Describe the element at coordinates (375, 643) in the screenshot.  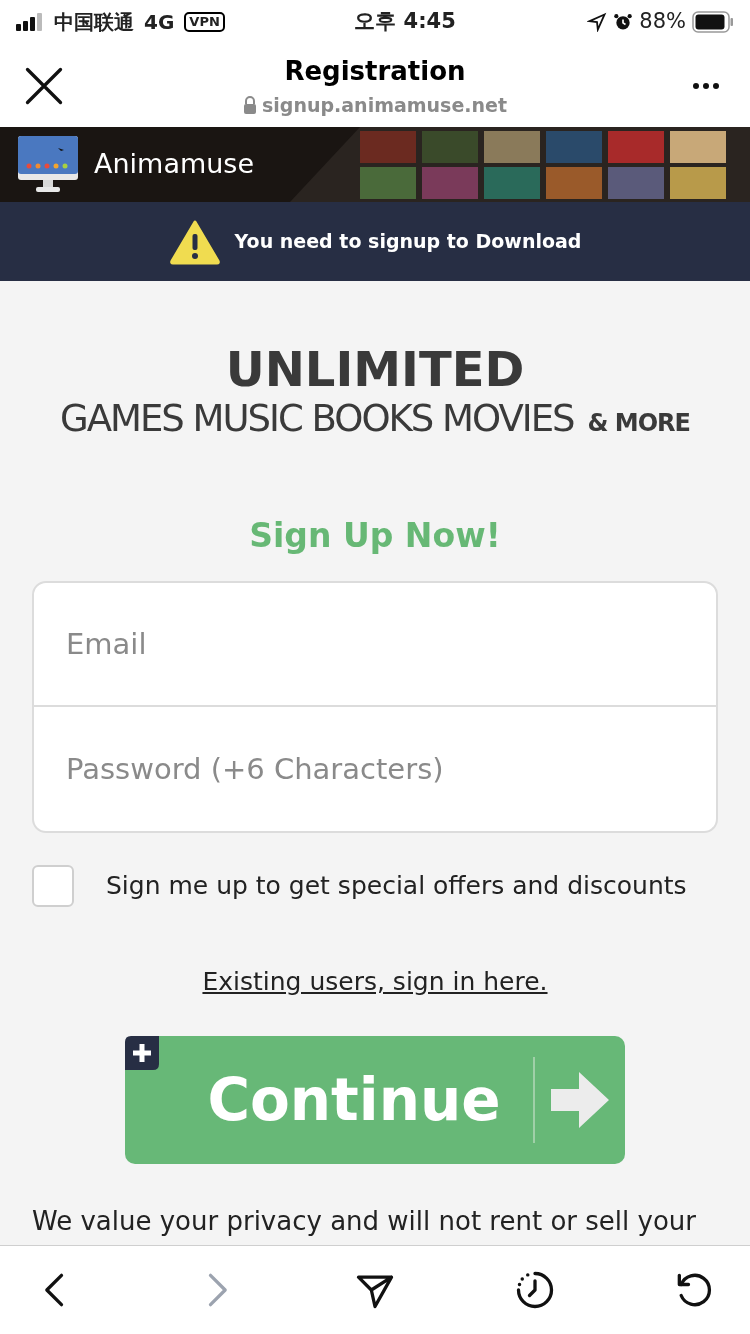
I see `input-field: Email` at that location.